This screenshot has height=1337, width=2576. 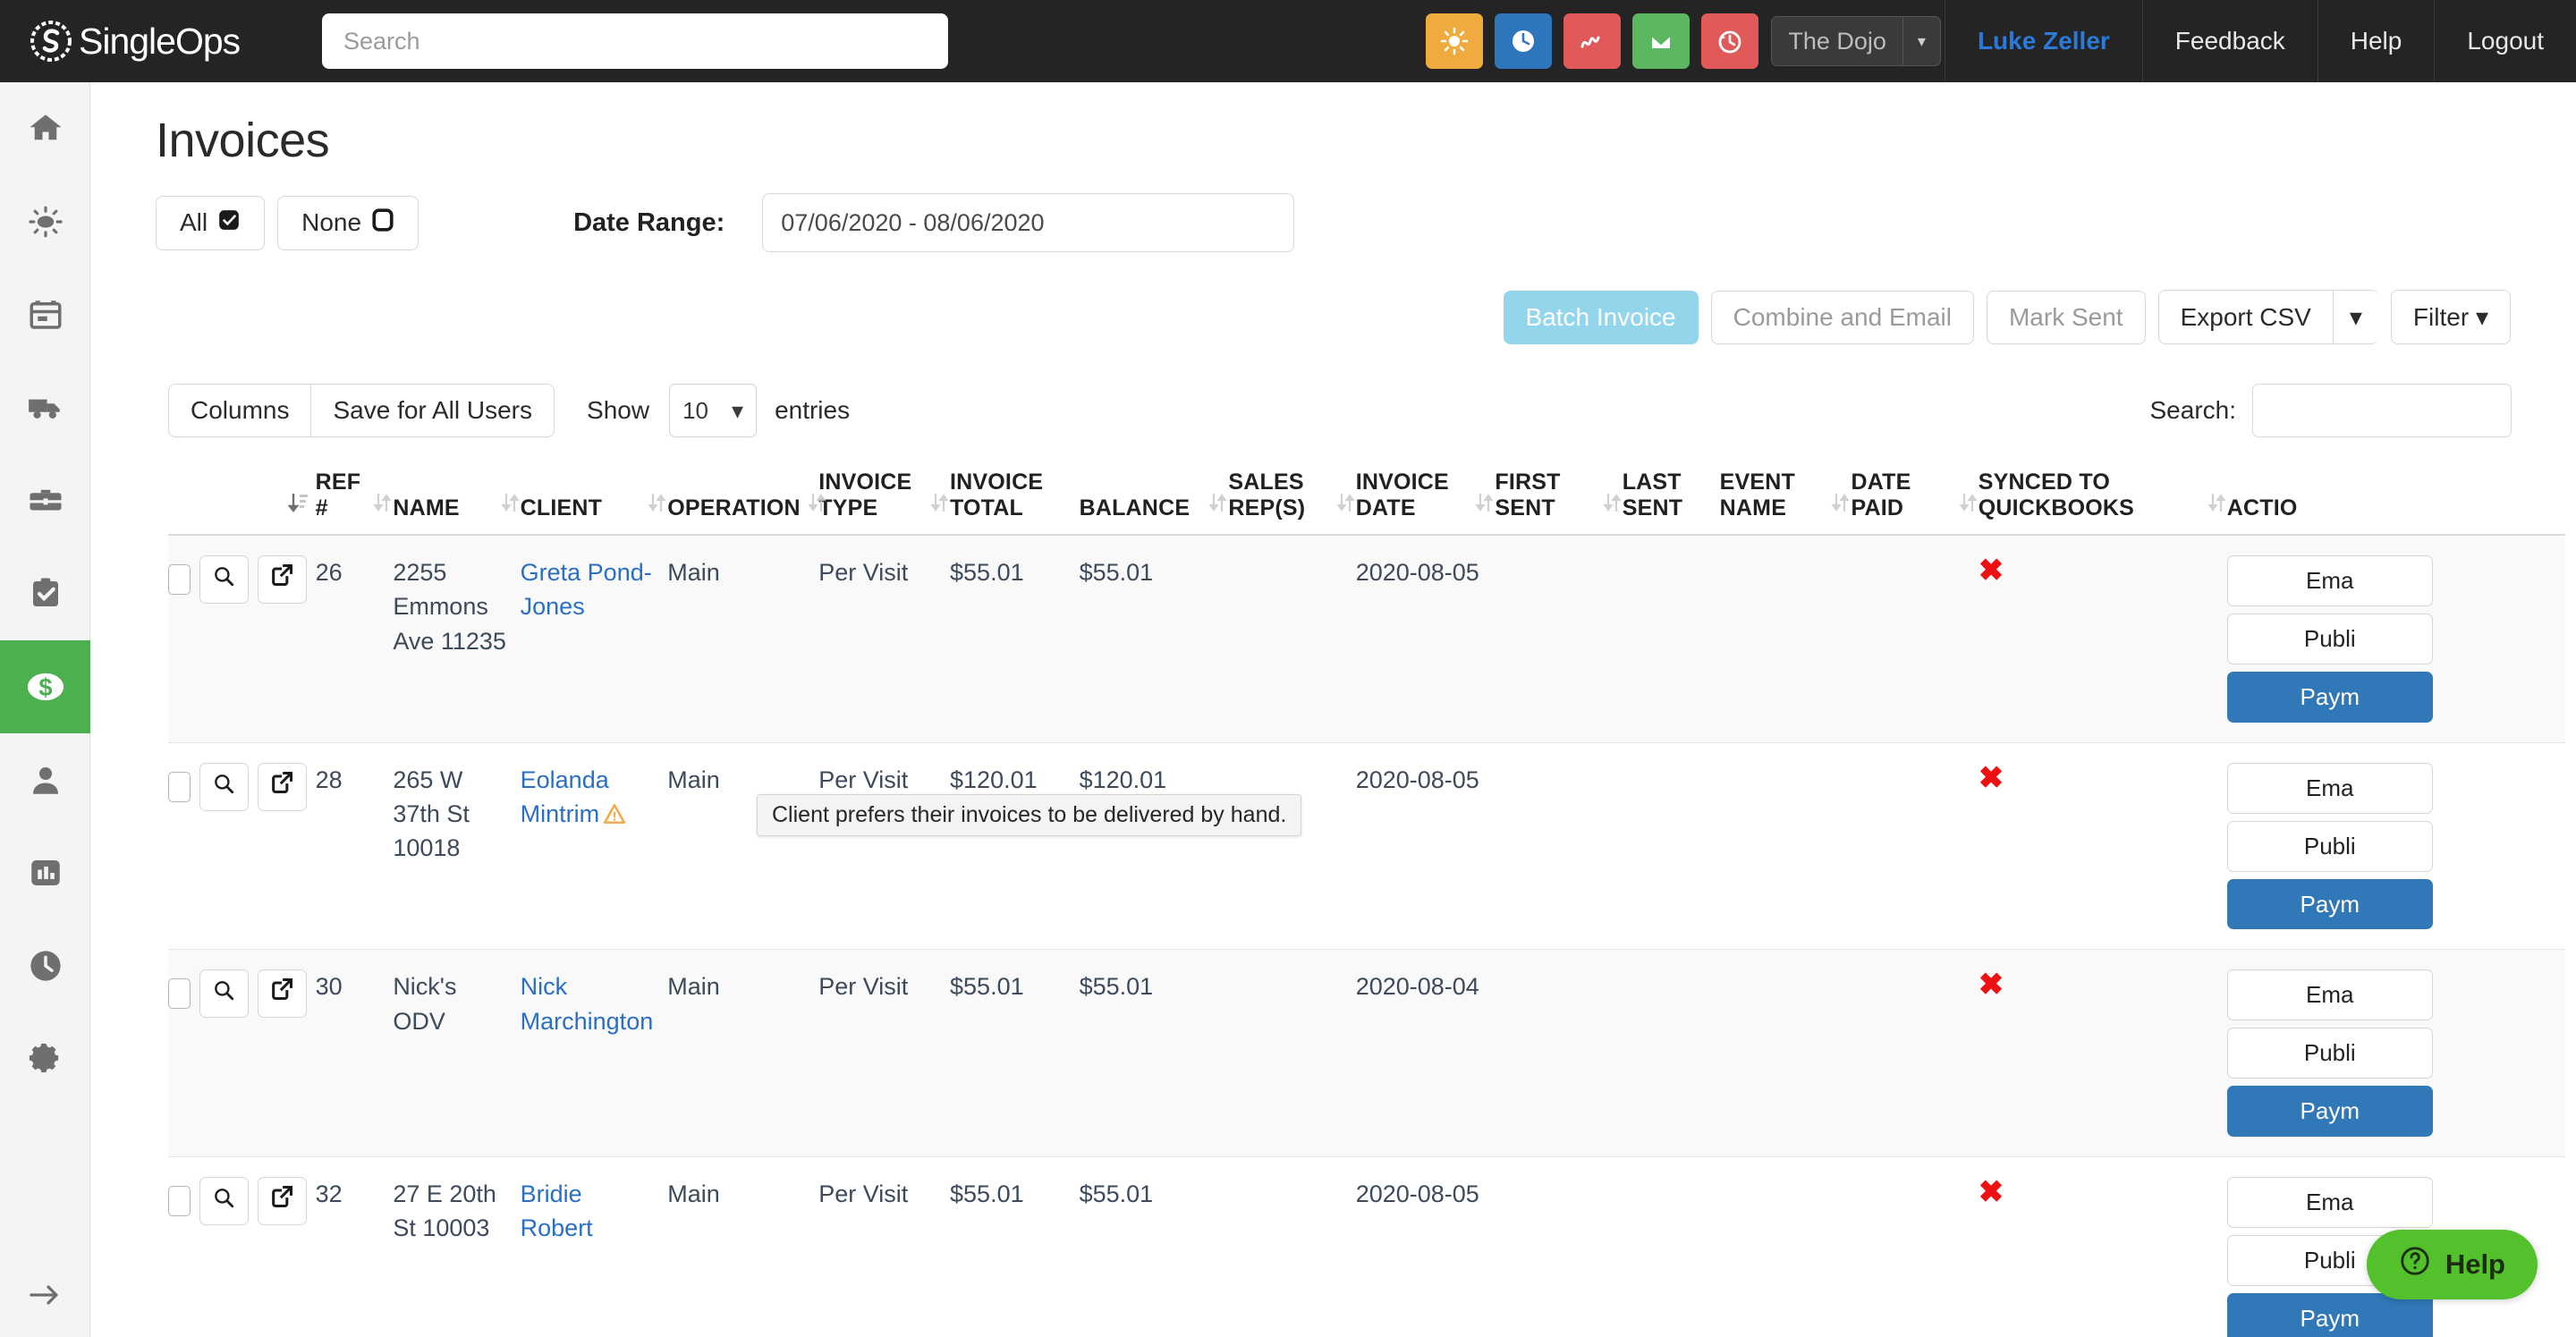 What do you see at coordinates (586, 589) in the screenshot?
I see `cell-client-link: Greta Pond-Jones` at bounding box center [586, 589].